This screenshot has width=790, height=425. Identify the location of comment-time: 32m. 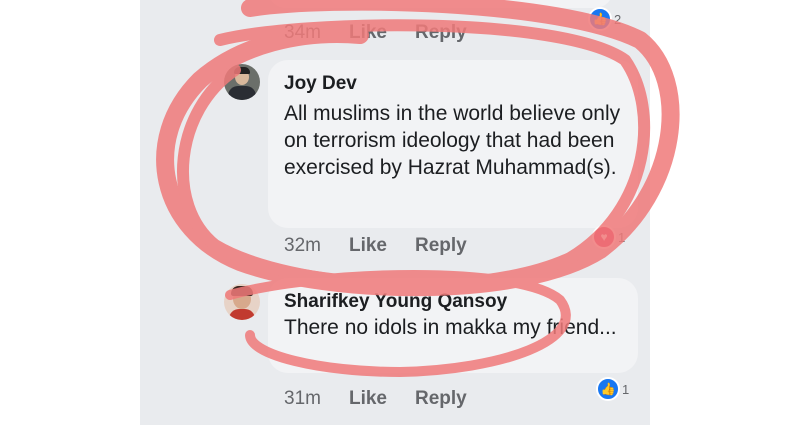
(302, 246).